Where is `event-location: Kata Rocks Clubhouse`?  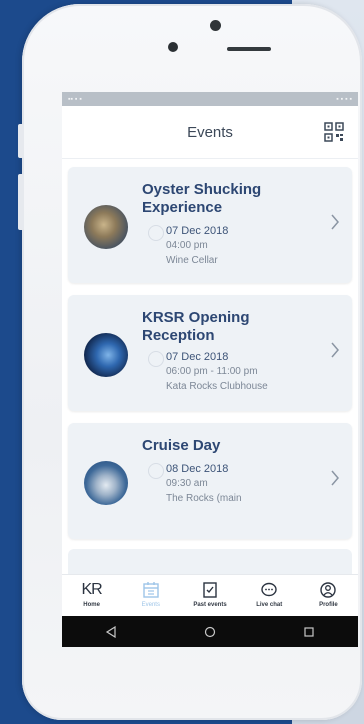 event-location: Kata Rocks Clubhouse is located at coordinates (217, 386).